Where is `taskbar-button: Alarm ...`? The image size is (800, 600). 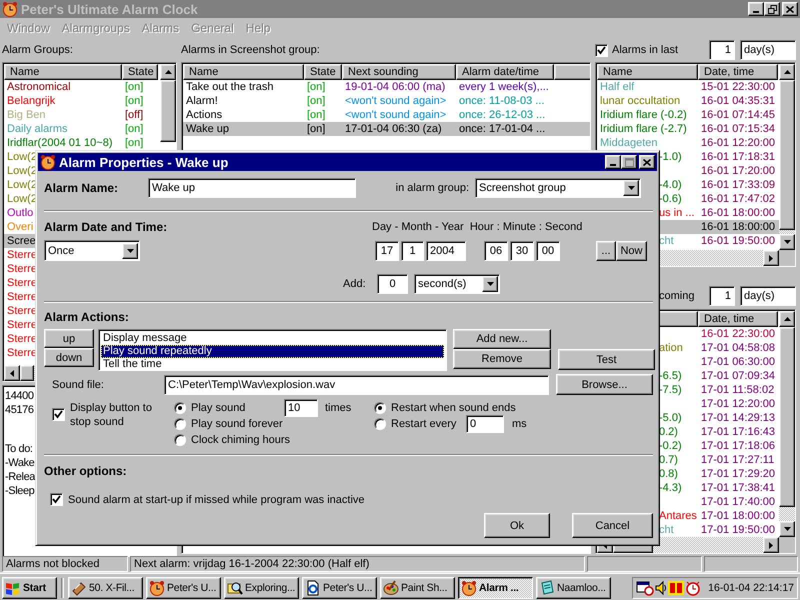
taskbar-button: Alarm ... is located at coordinates (495, 587).